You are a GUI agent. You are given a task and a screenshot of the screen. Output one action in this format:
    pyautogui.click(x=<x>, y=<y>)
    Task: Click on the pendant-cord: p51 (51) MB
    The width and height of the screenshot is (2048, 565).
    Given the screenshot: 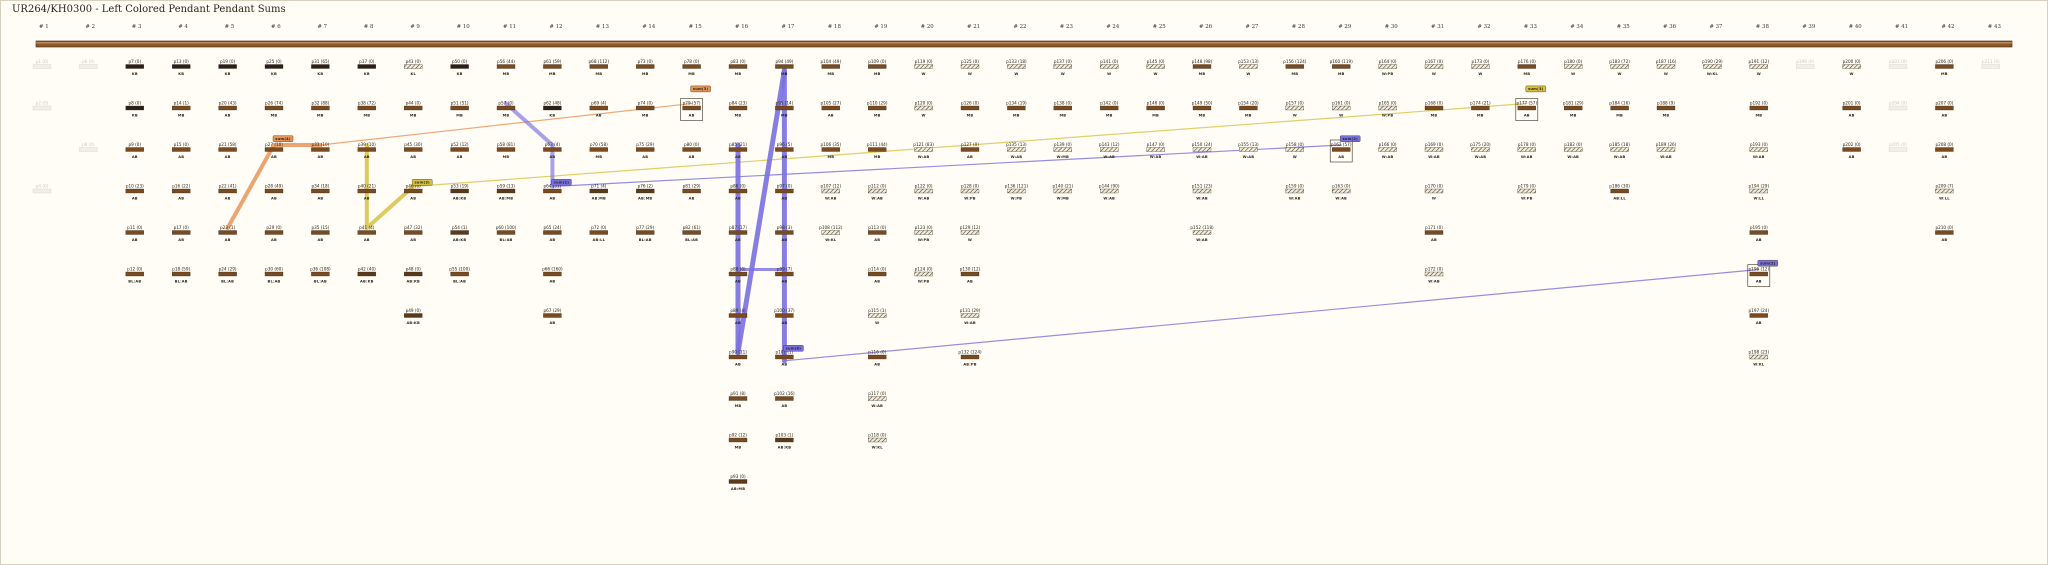 What is the action you would take?
    pyautogui.click(x=459, y=109)
    